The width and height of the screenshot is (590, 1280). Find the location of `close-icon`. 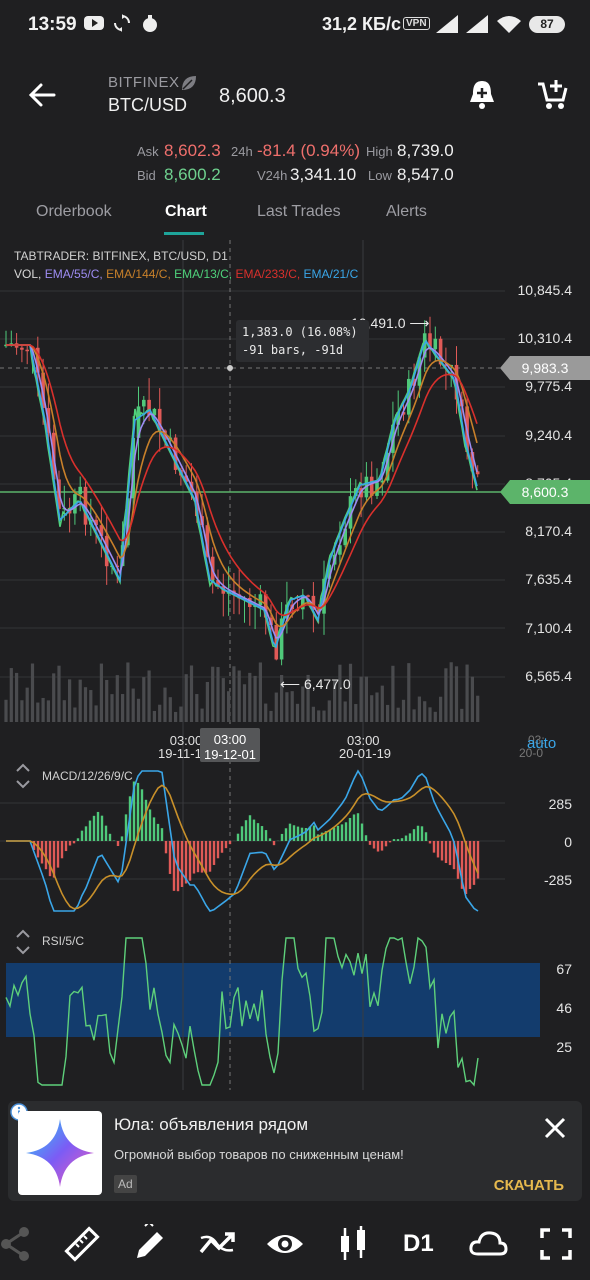

close-icon is located at coordinates (555, 1128).